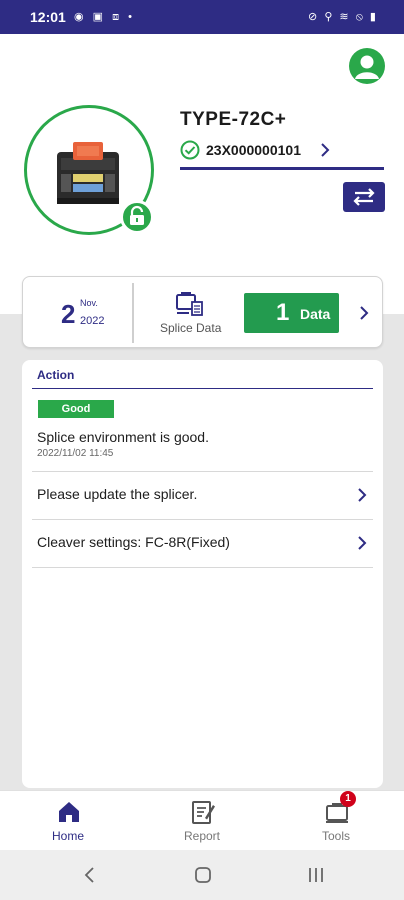 The image size is (404, 900). Describe the element at coordinates (190, 150) in the screenshot. I see `check-circle-icon` at that location.